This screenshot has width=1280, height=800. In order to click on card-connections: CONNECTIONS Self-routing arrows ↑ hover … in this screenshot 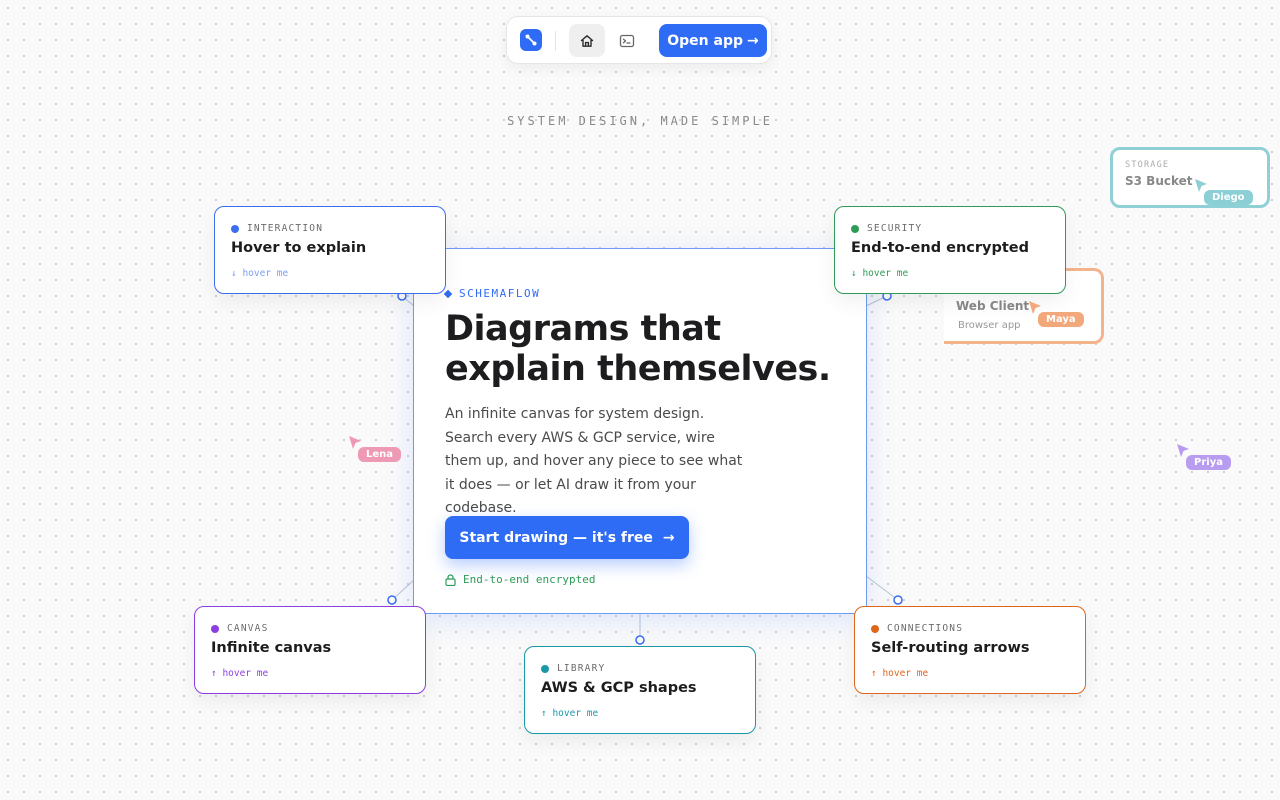, I will do `click(970, 650)`.